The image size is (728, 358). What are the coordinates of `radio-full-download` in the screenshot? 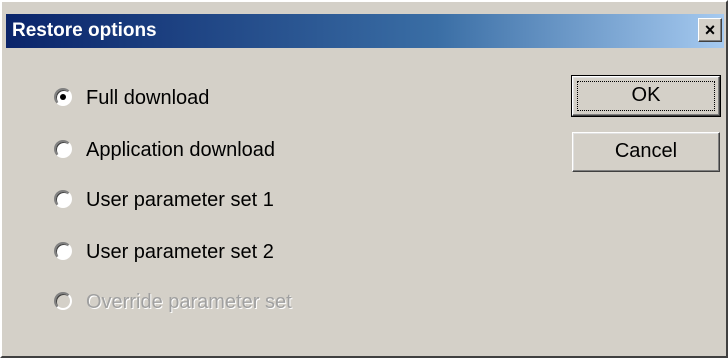 It's located at (63, 97).